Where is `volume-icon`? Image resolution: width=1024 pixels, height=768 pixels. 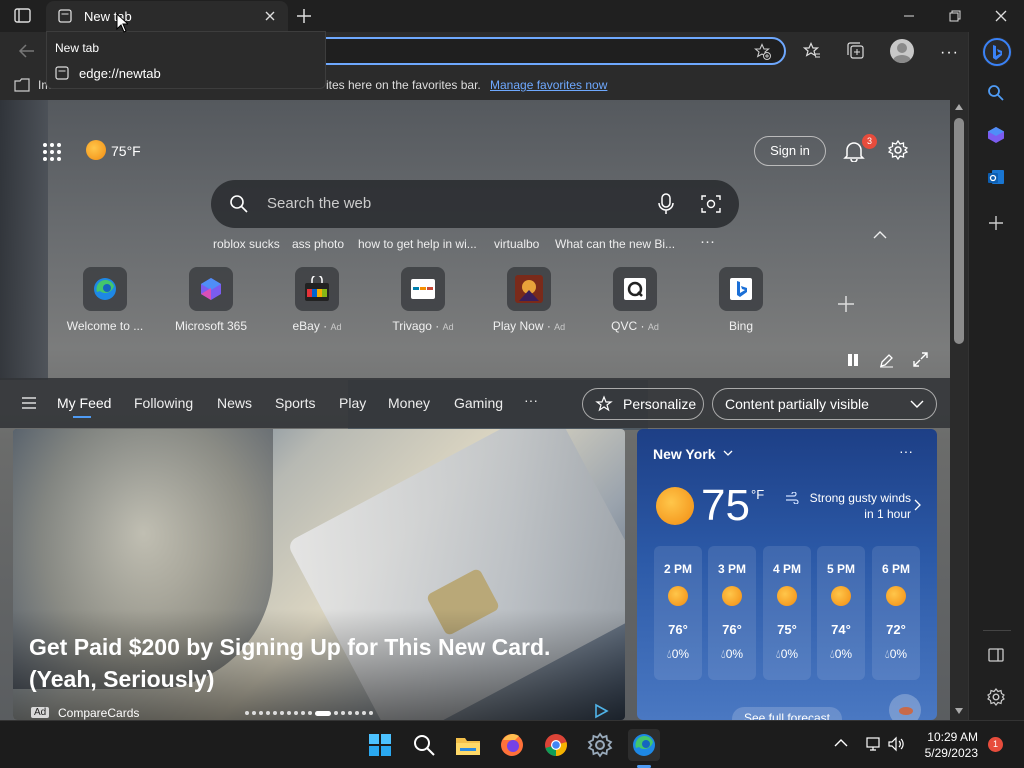
volume-icon is located at coordinates (896, 744).